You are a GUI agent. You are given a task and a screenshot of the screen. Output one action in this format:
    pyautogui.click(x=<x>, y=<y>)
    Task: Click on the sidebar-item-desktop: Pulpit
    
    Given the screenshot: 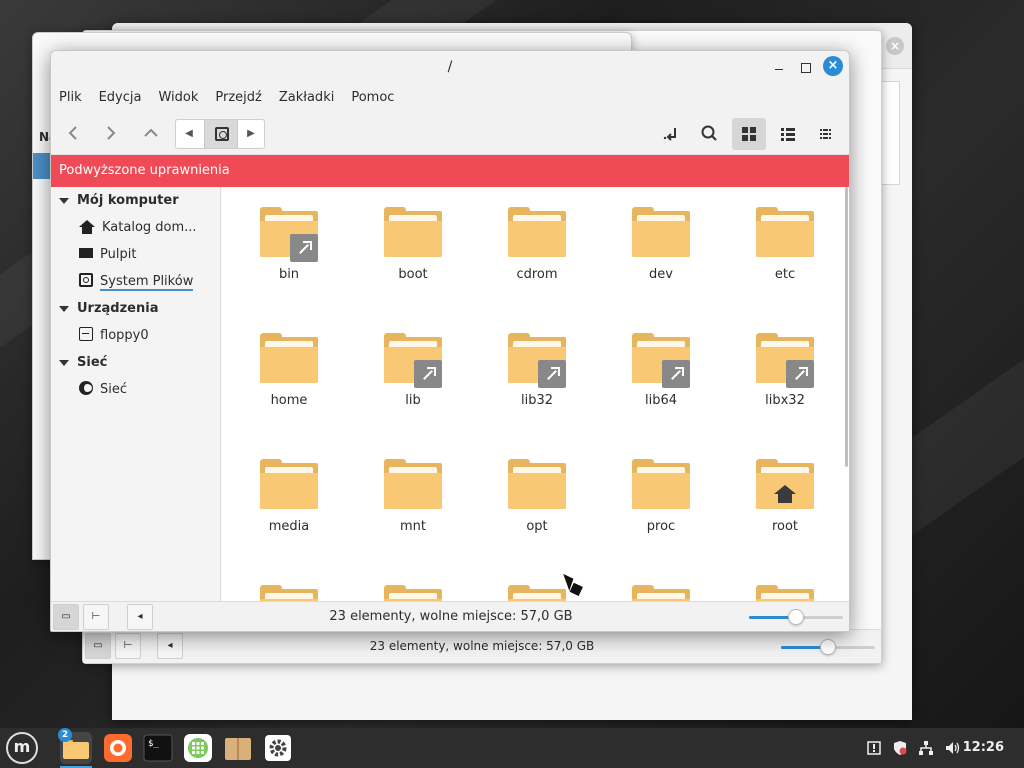 What is the action you would take?
    pyautogui.click(x=135, y=254)
    